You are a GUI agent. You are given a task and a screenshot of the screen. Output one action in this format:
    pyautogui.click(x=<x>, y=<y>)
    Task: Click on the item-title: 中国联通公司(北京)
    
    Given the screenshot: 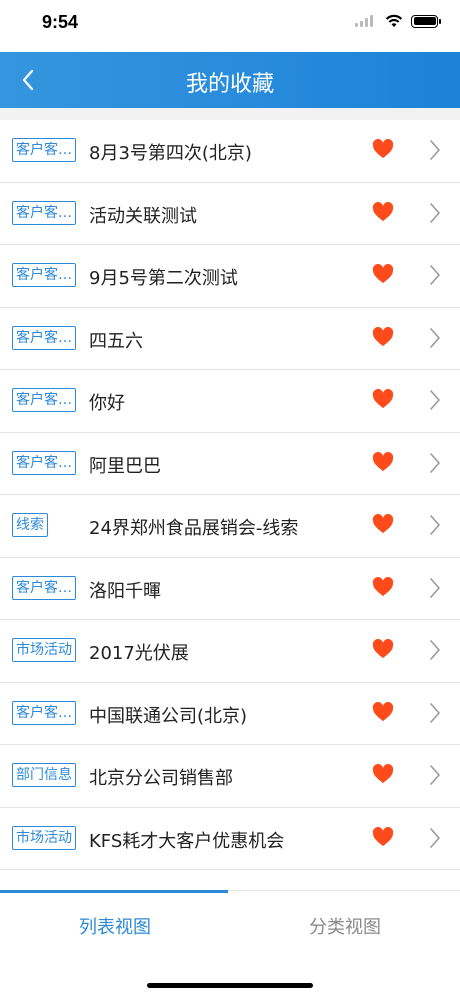 What is the action you would take?
    pyautogui.click(x=168, y=716)
    